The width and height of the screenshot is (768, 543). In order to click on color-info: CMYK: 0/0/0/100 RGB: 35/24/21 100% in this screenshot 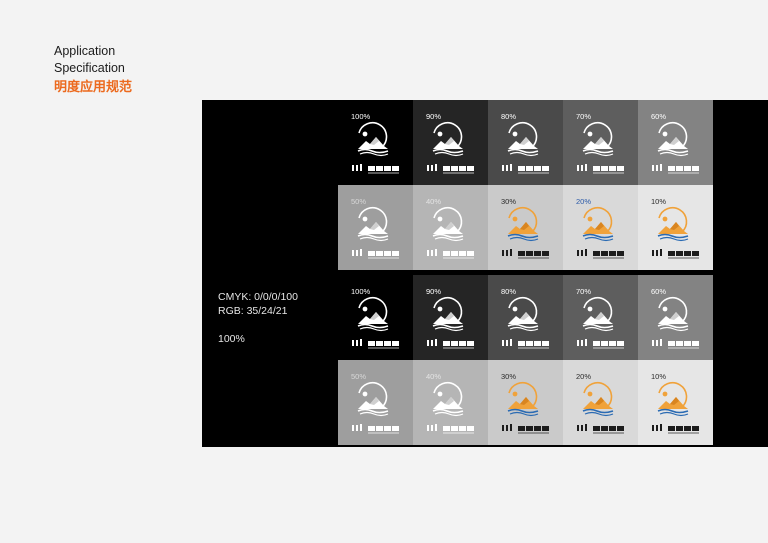, I will do `click(258, 318)`.